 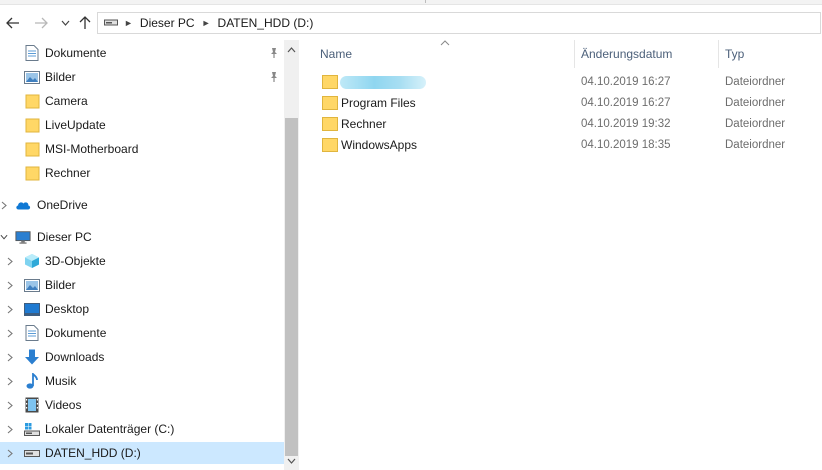 What do you see at coordinates (62, 205) in the screenshot?
I see `sidebar-item-label: OneDrive` at bounding box center [62, 205].